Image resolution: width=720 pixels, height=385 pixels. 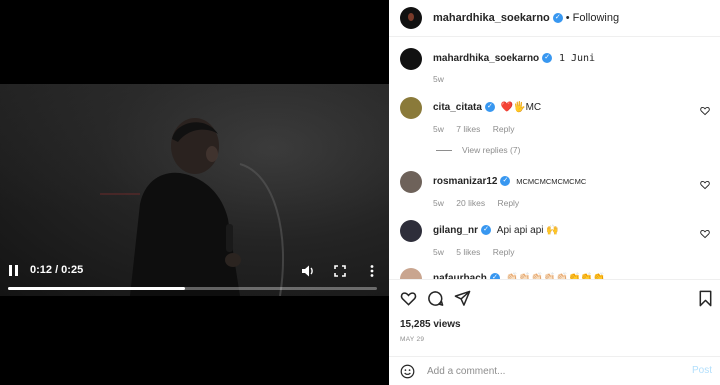 I want to click on emoji-icon, so click(x=407, y=371).